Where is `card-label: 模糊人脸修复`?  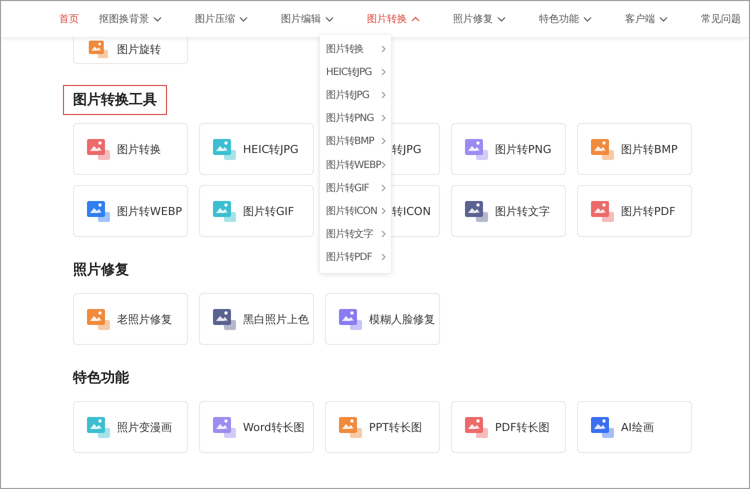 card-label: 模糊人脸修复 is located at coordinates (402, 319).